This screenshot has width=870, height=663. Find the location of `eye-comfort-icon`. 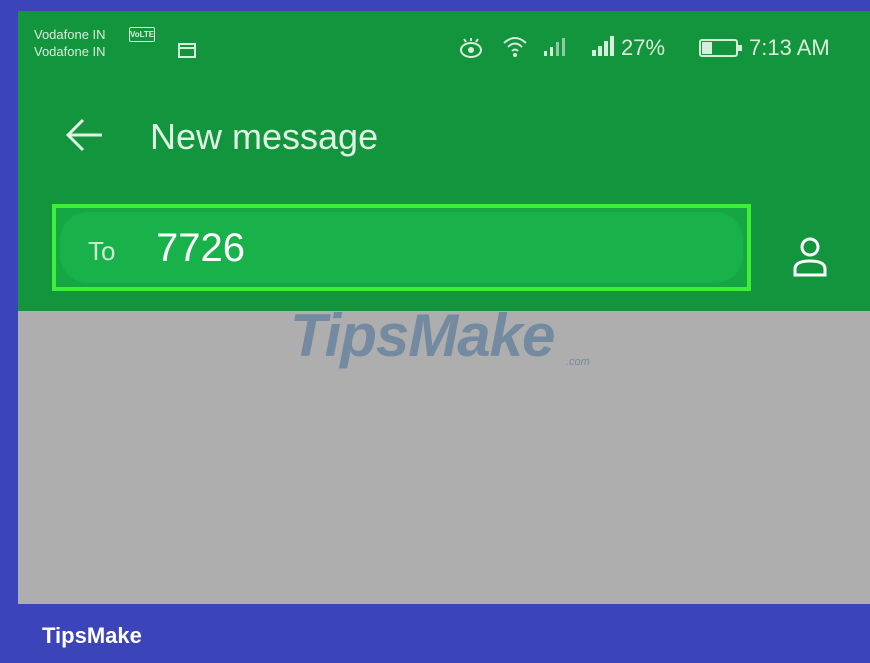

eye-comfort-icon is located at coordinates (471, 50).